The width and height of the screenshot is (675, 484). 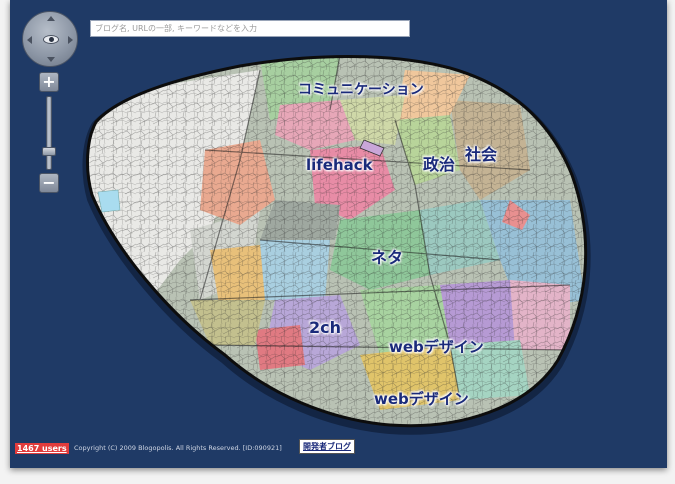 I want to click on zoom-in-button: +, so click(x=49, y=82).